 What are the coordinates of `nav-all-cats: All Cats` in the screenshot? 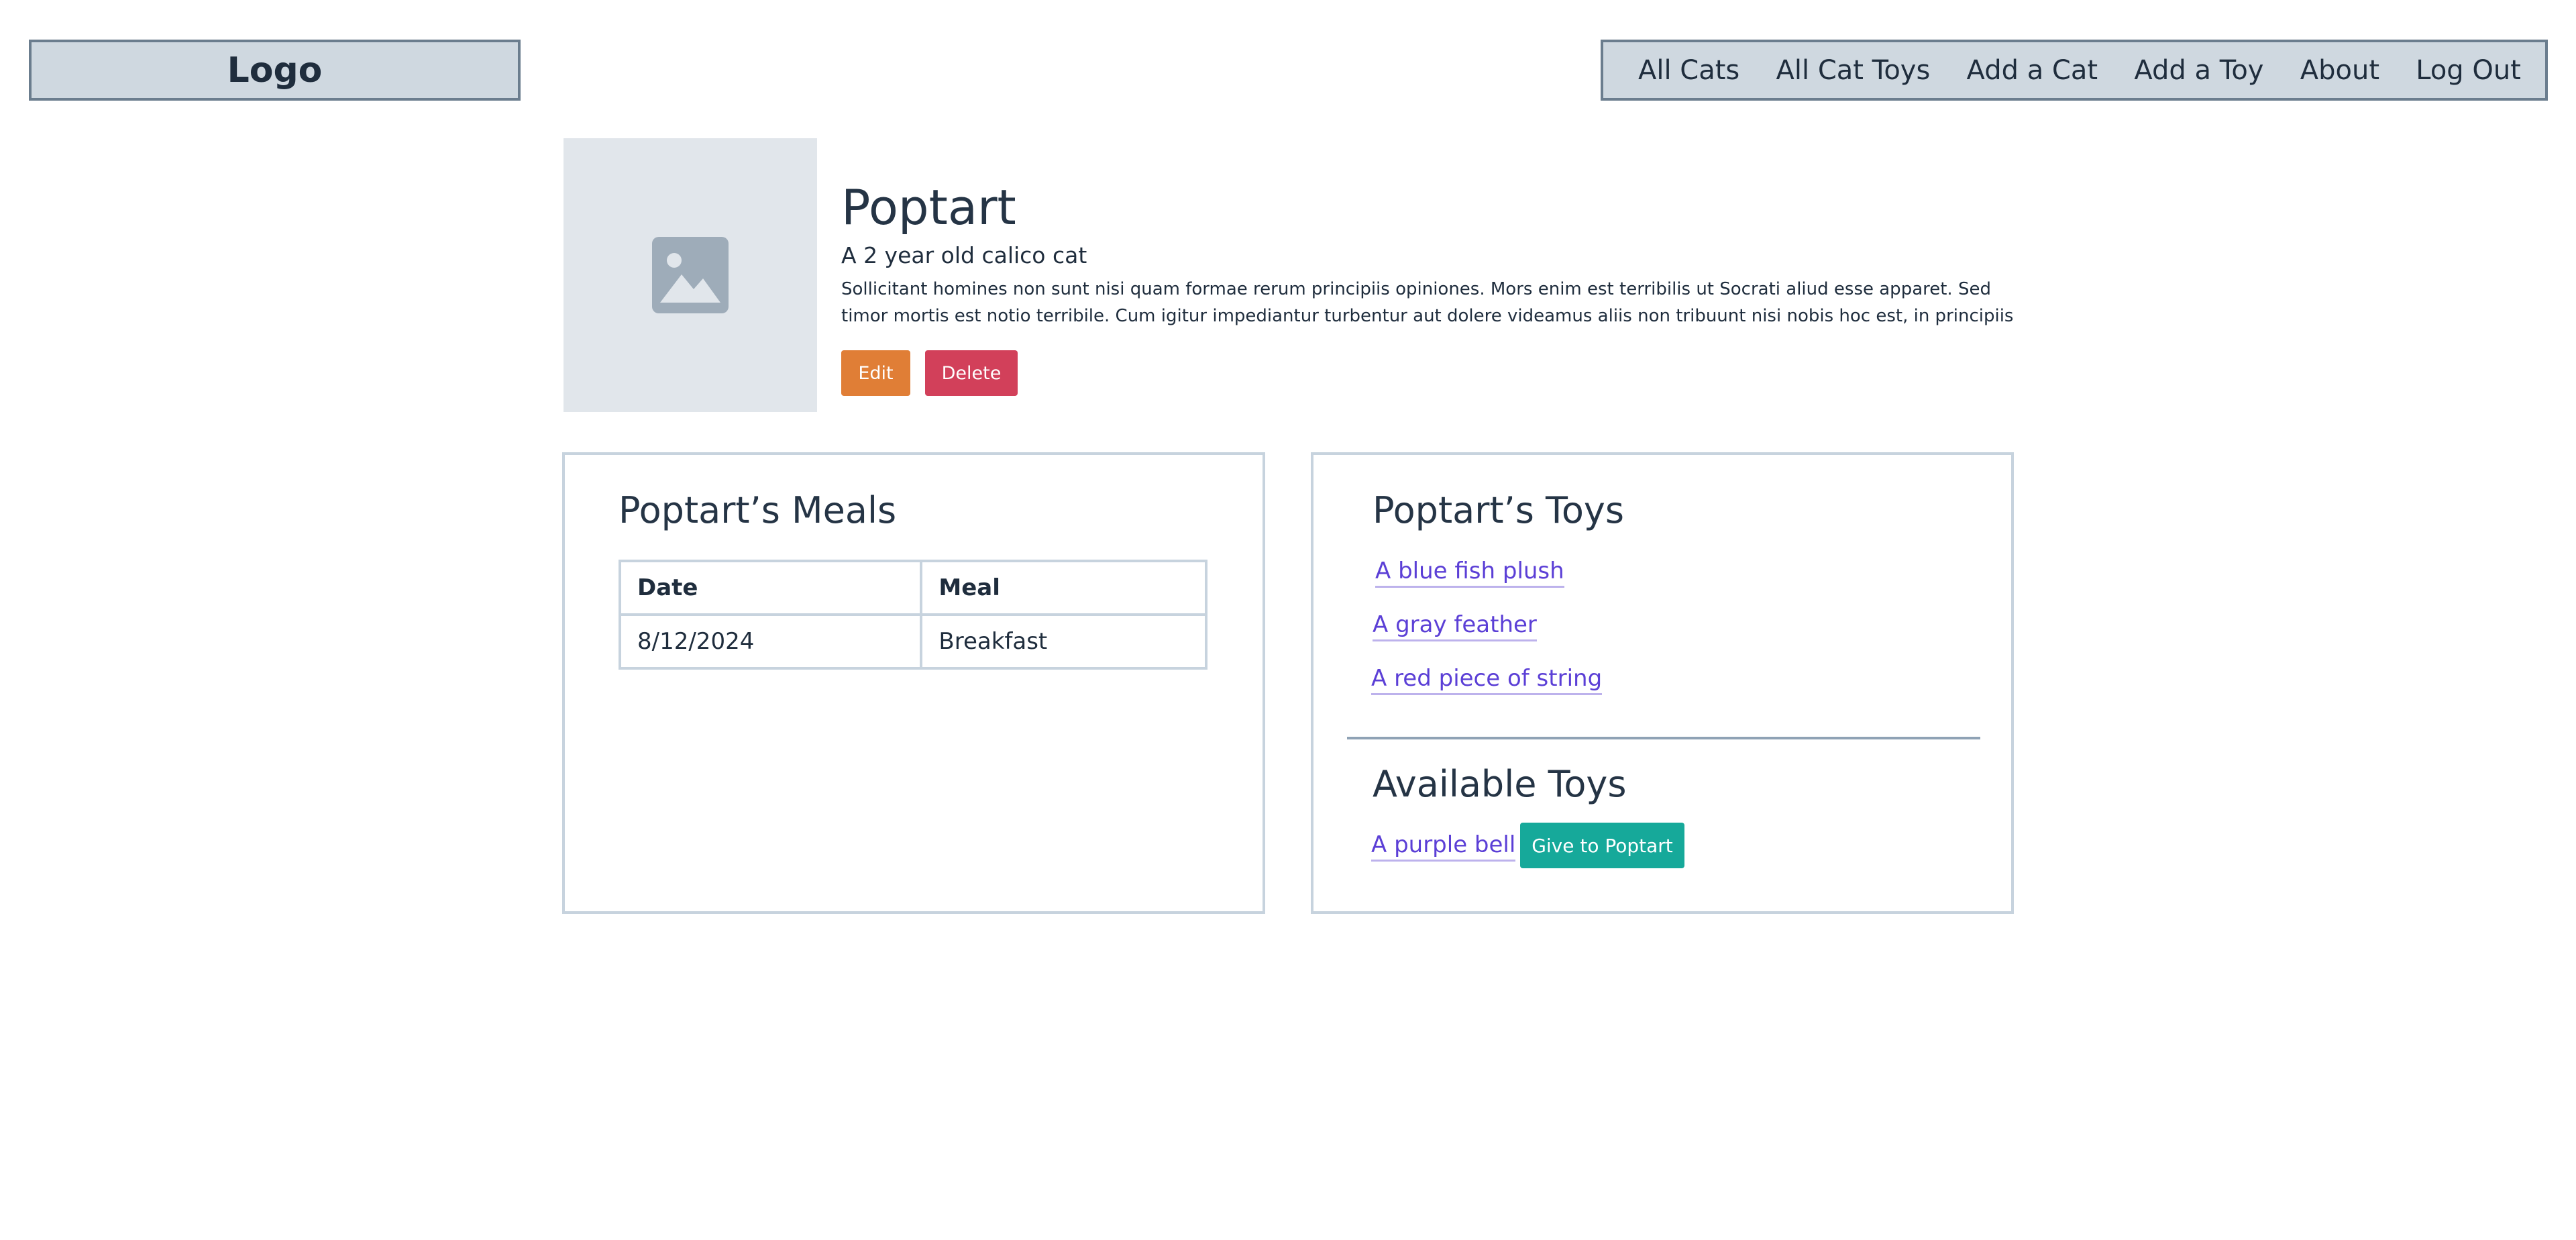 It's located at (1688, 70).